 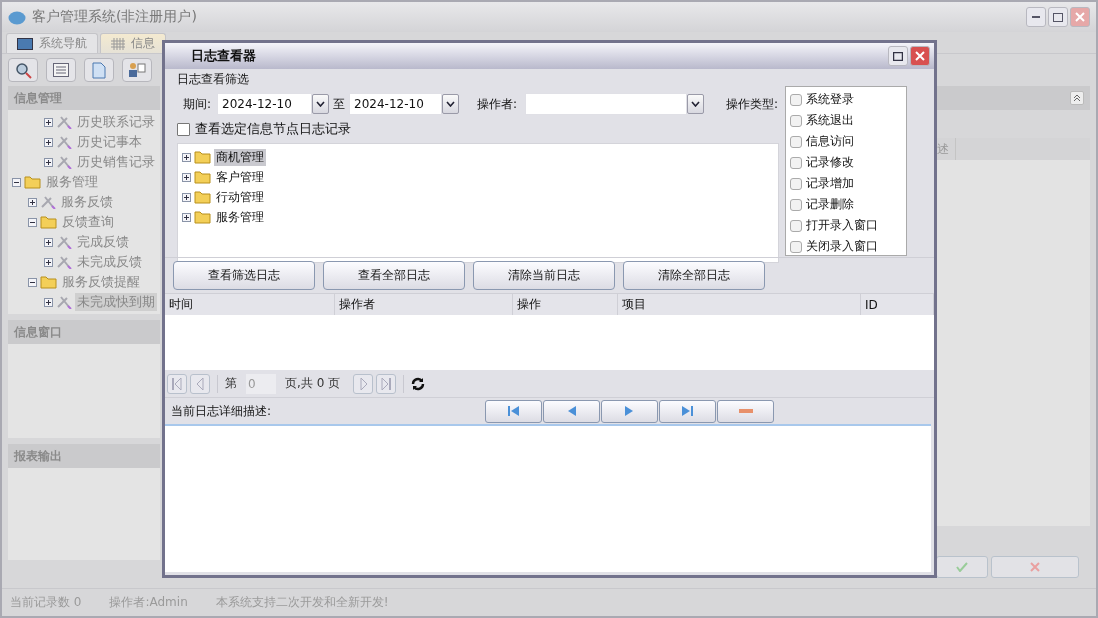 I want to click on window-title: 客户管理系统(非注册用户), so click(x=114, y=17).